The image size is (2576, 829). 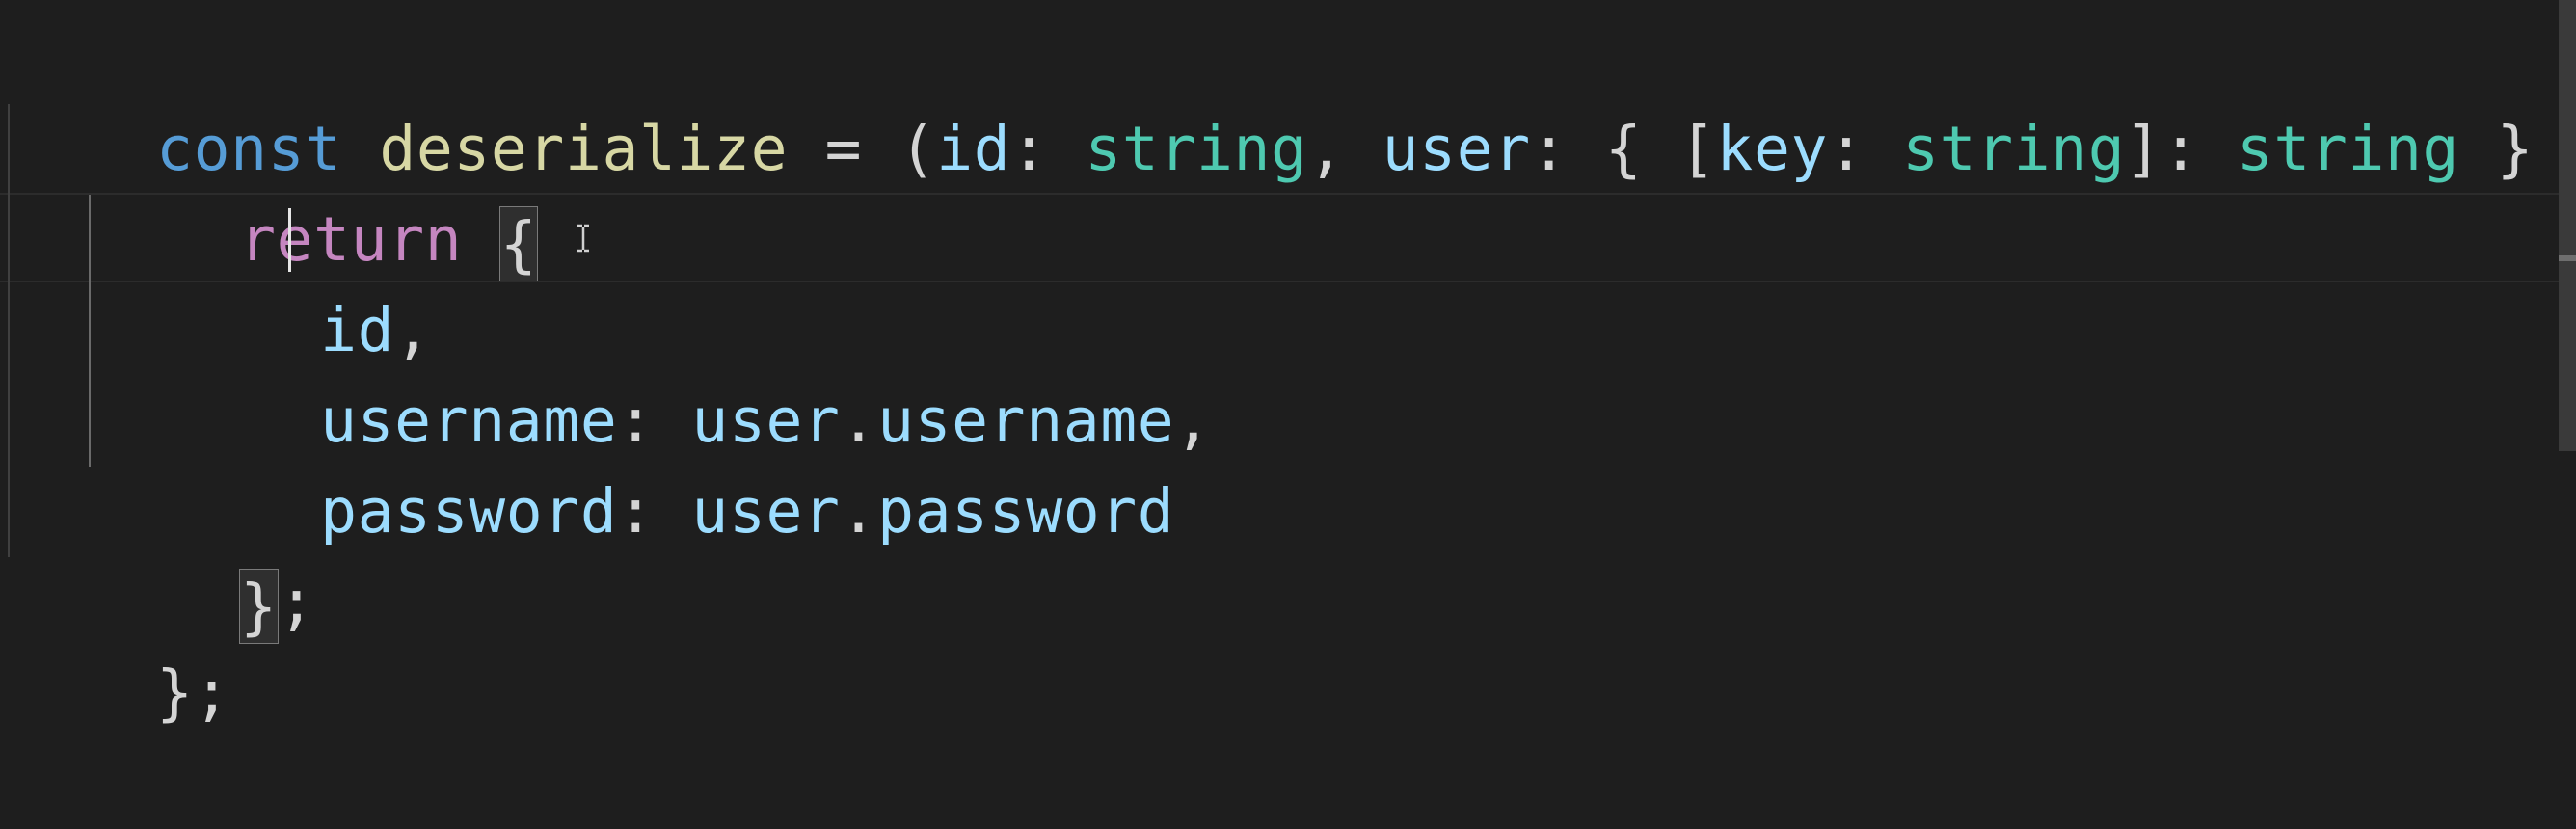 What do you see at coordinates (2567, 225) in the screenshot?
I see `scrollbar-thumb` at bounding box center [2567, 225].